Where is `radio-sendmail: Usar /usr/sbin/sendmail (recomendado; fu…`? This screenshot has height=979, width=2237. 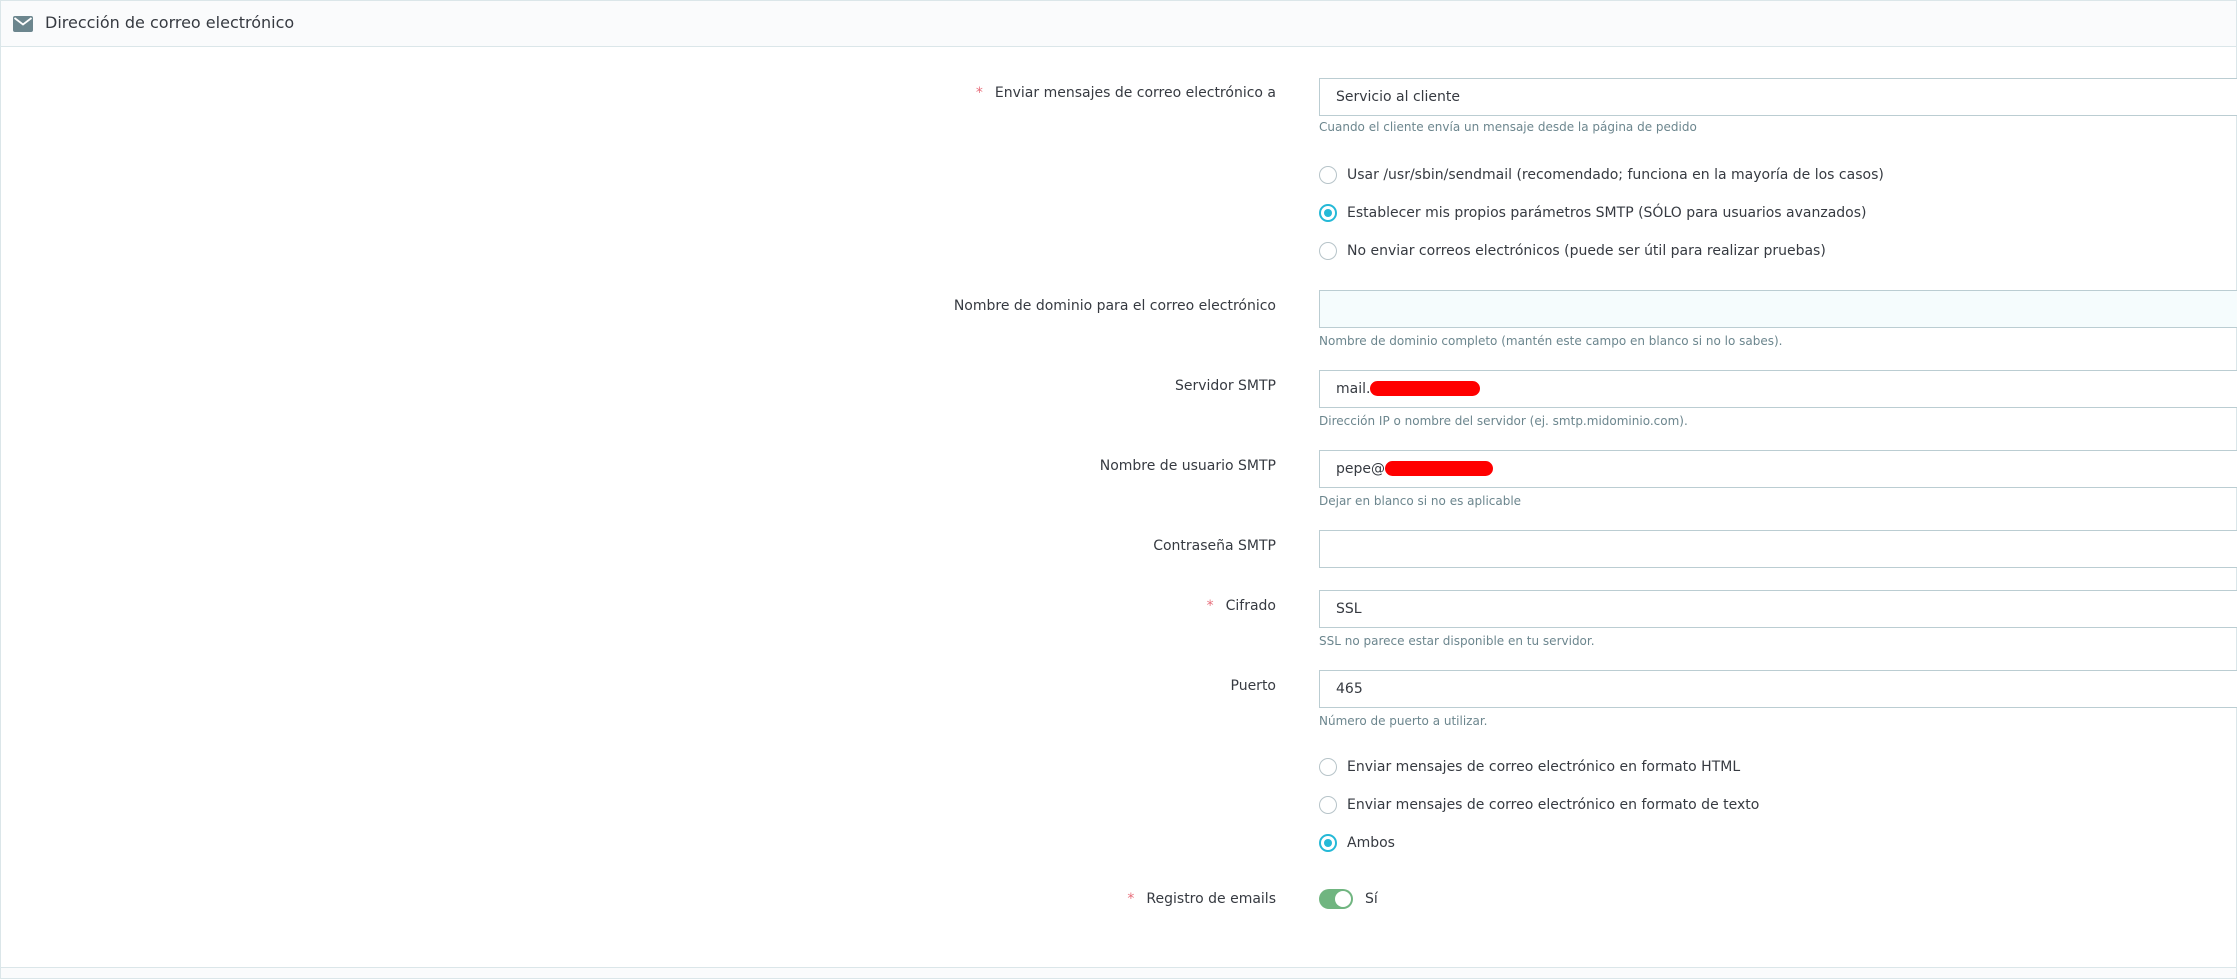 radio-sendmail: Usar /usr/sbin/sendmail (recomendado; fu… is located at coordinates (1601, 175).